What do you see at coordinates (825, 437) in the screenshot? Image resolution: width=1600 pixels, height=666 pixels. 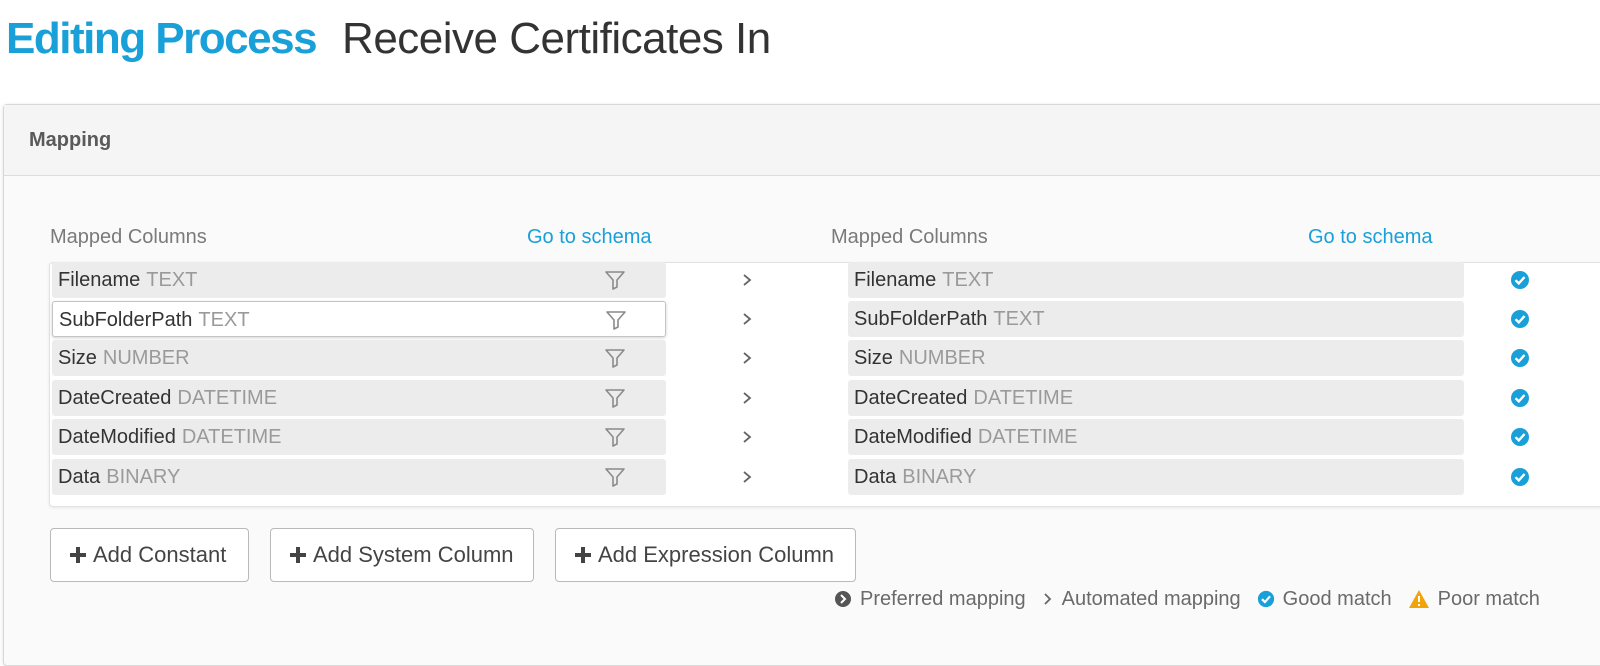 I see `mapping-row: DateModified DATETIME DateModified DATETIME` at bounding box center [825, 437].